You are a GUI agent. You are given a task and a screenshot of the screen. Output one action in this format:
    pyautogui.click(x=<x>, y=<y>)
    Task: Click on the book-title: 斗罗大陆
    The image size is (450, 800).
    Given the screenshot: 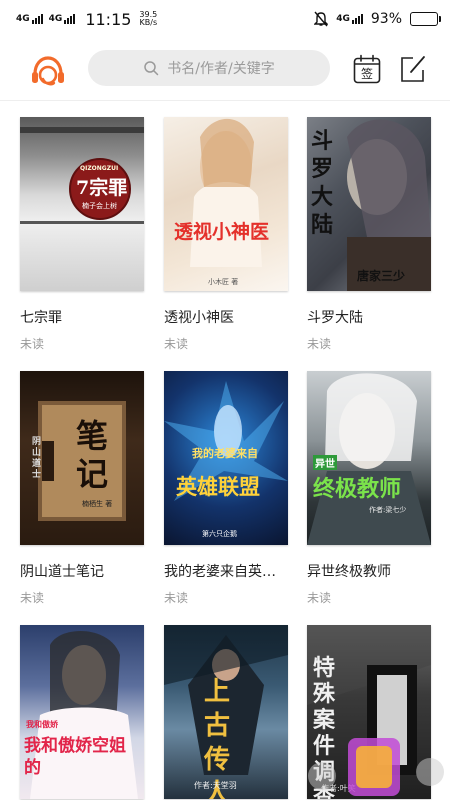 What is the action you would take?
    pyautogui.click(x=335, y=318)
    